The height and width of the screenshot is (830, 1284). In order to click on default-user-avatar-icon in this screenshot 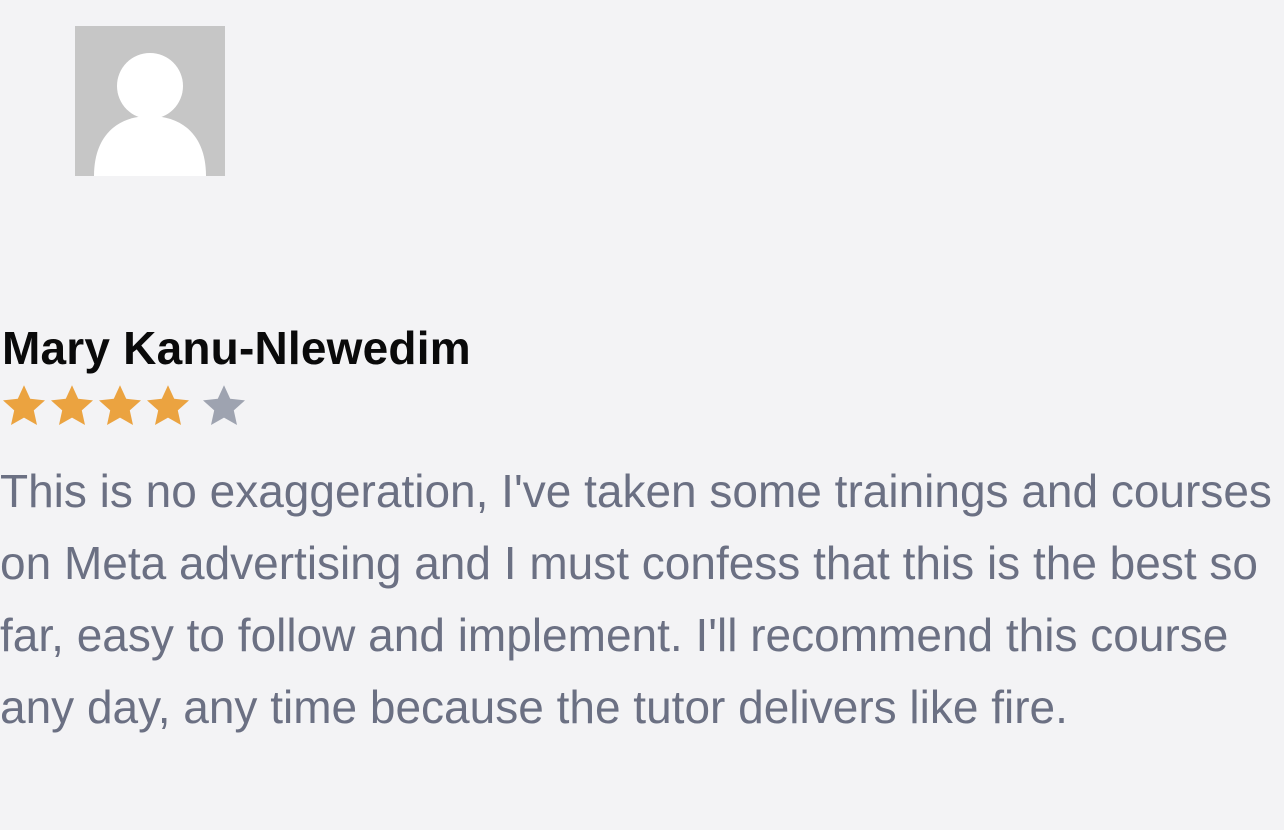, I will do `click(150, 114)`.